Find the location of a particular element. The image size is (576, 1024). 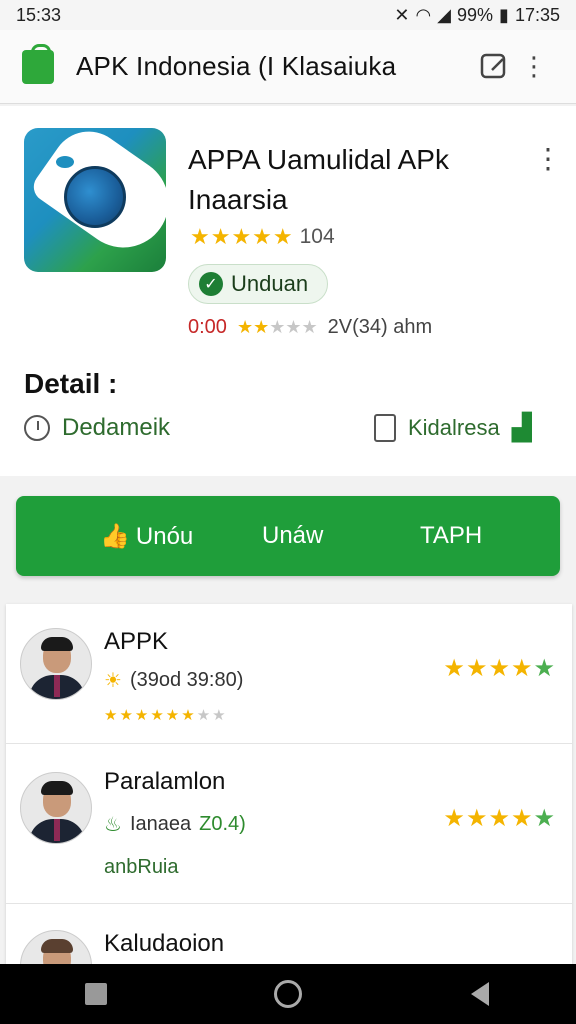

app-bar-title: APK Indonesia (I Klasaiuka is located at coordinates (236, 66).